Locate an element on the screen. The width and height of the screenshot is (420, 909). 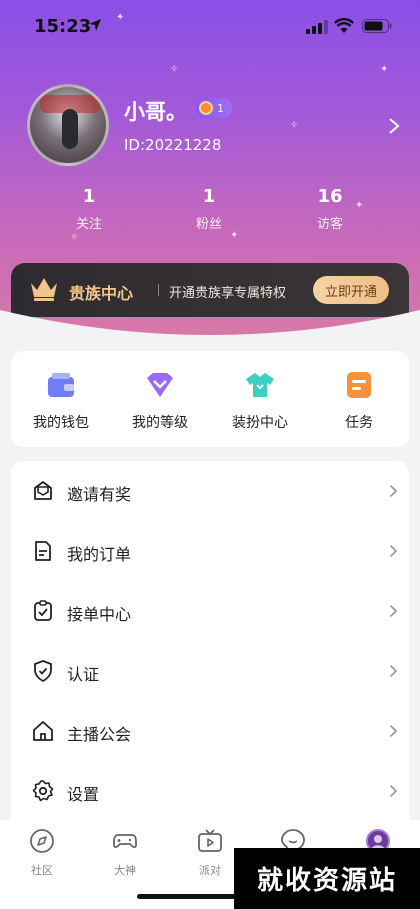
stat-label: 关注 is located at coordinates (88, 224).